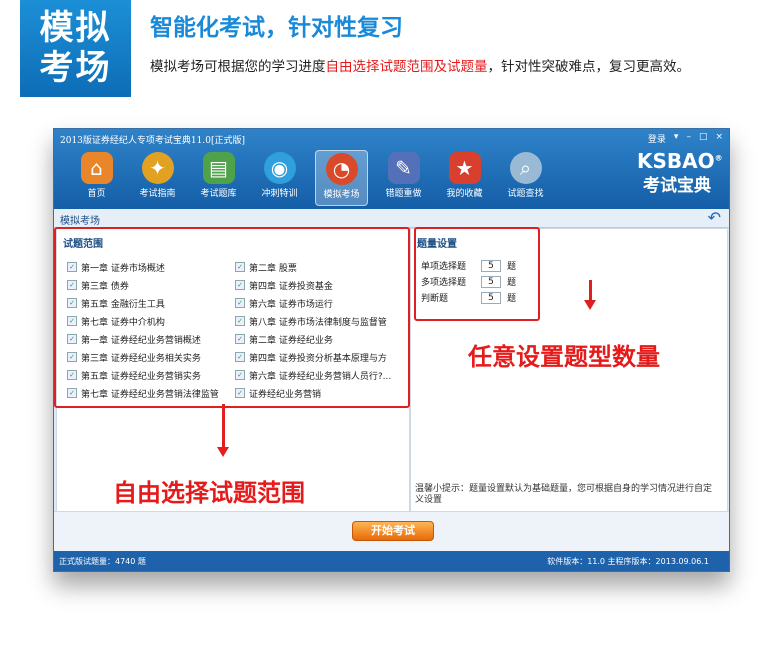 This screenshot has height=645, width=780. I want to click on brand-logo: KSBAO® 考试宝典, so click(680, 172).